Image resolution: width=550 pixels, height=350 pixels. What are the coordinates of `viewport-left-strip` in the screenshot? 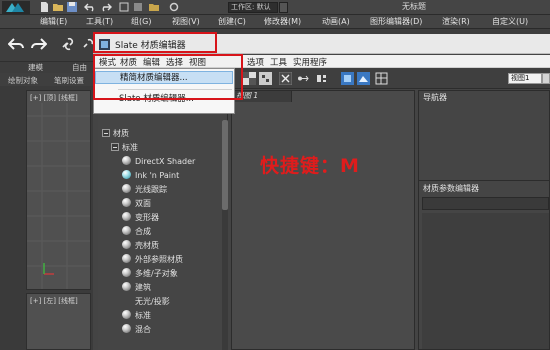 It's located at (13, 218).